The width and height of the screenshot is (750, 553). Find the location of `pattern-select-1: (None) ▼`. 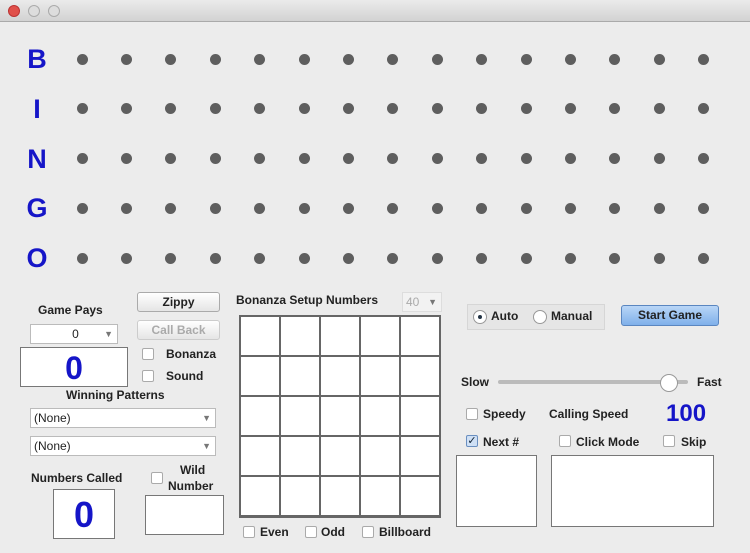

pattern-select-1: (None) ▼ is located at coordinates (123, 418).